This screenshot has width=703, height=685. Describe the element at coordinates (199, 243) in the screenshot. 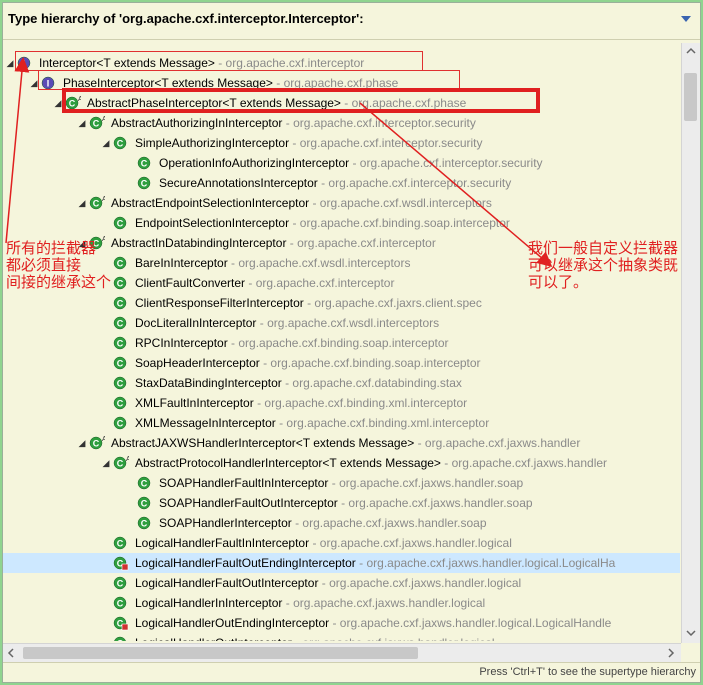

I see `type-name: AbstractInDatabindingInterceptor` at that location.